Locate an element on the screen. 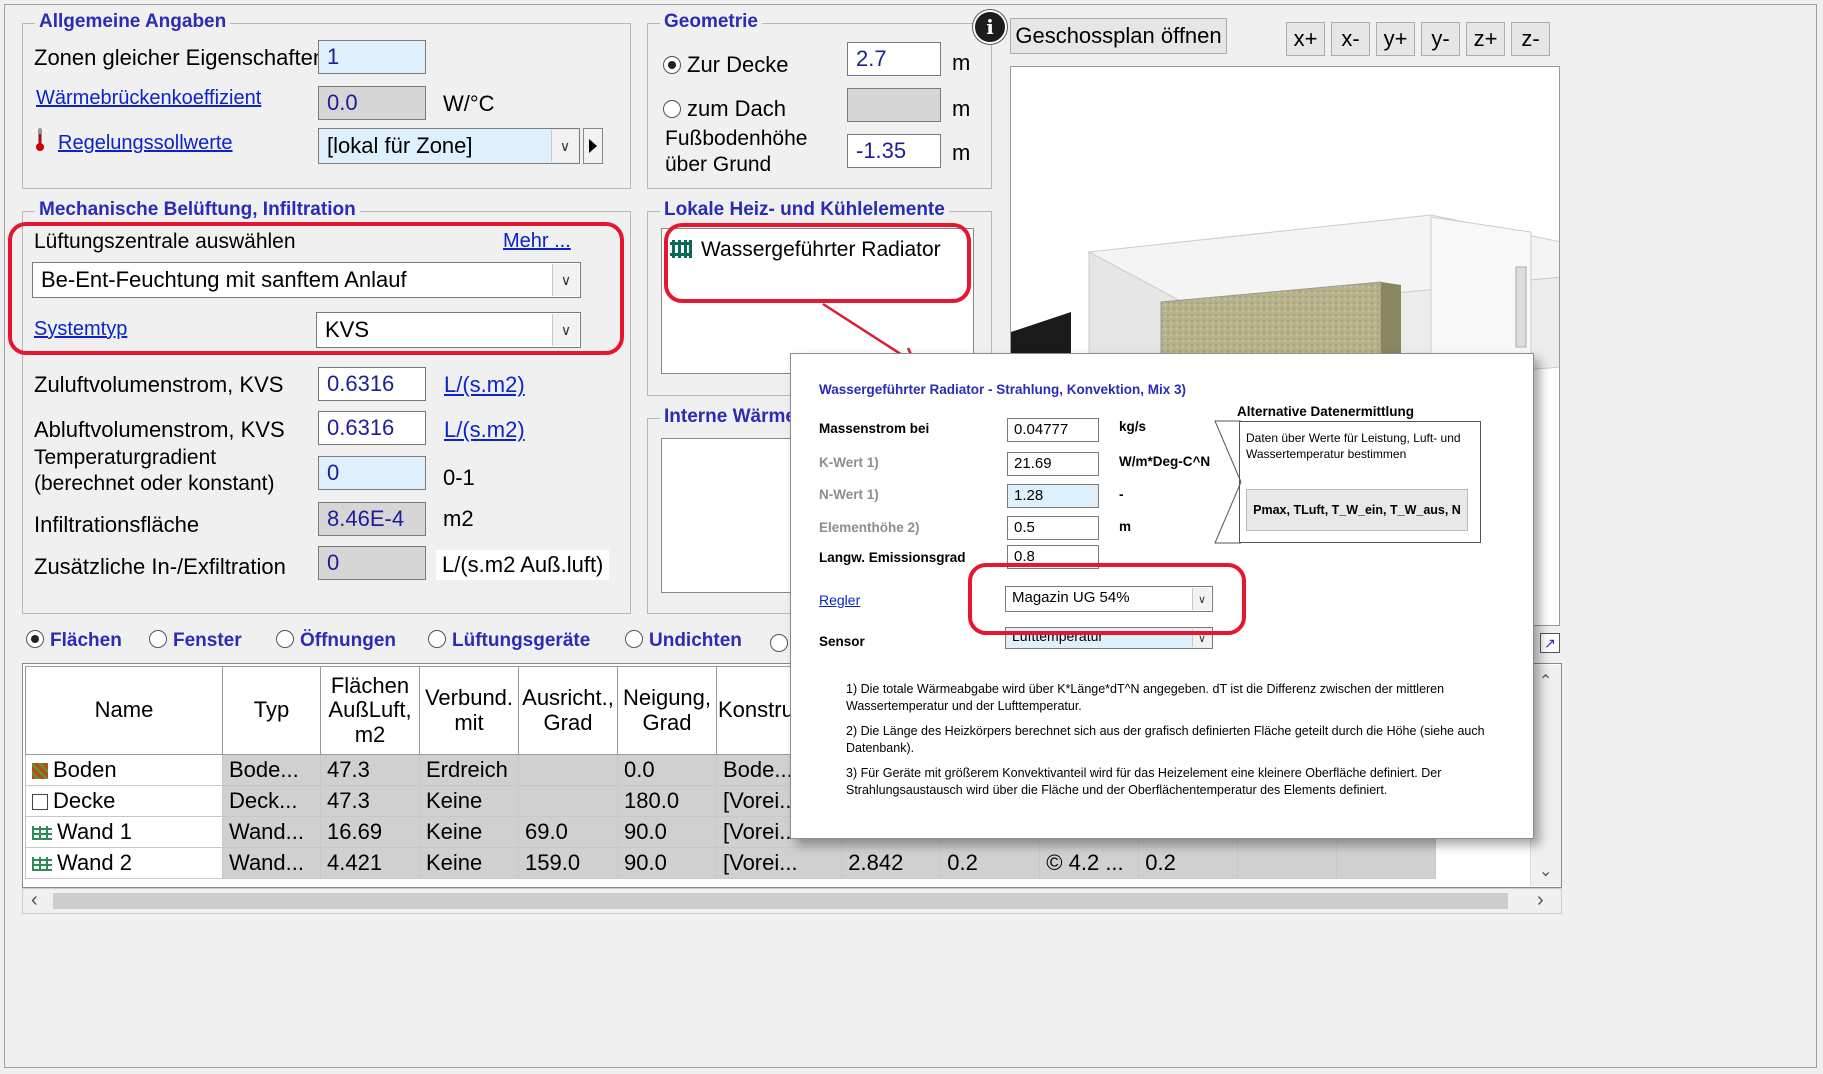 This screenshot has width=1823, height=1074. n-value-input: 1.28 is located at coordinates (1053, 496).